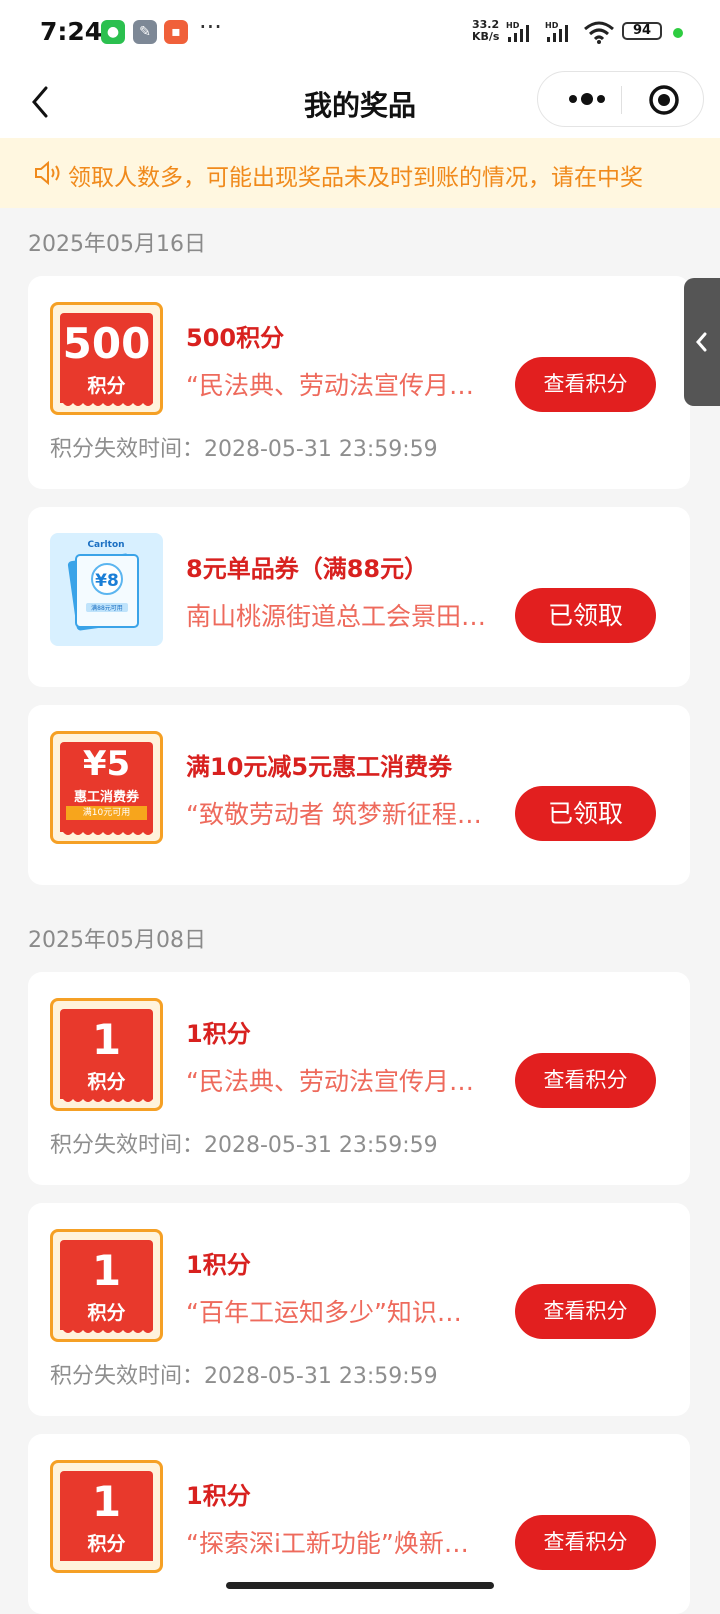  Describe the element at coordinates (664, 100) in the screenshot. I see `close-target-icon` at that location.